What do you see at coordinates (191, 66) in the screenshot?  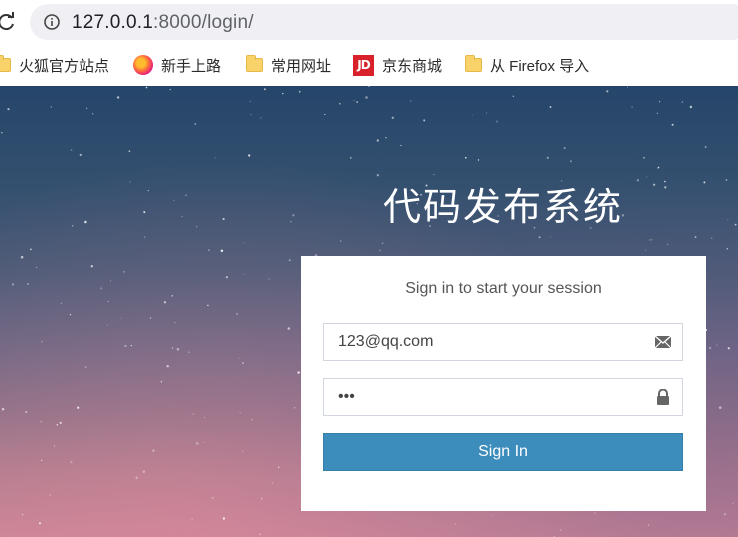 I see `bookmark-label: 新手上路` at bounding box center [191, 66].